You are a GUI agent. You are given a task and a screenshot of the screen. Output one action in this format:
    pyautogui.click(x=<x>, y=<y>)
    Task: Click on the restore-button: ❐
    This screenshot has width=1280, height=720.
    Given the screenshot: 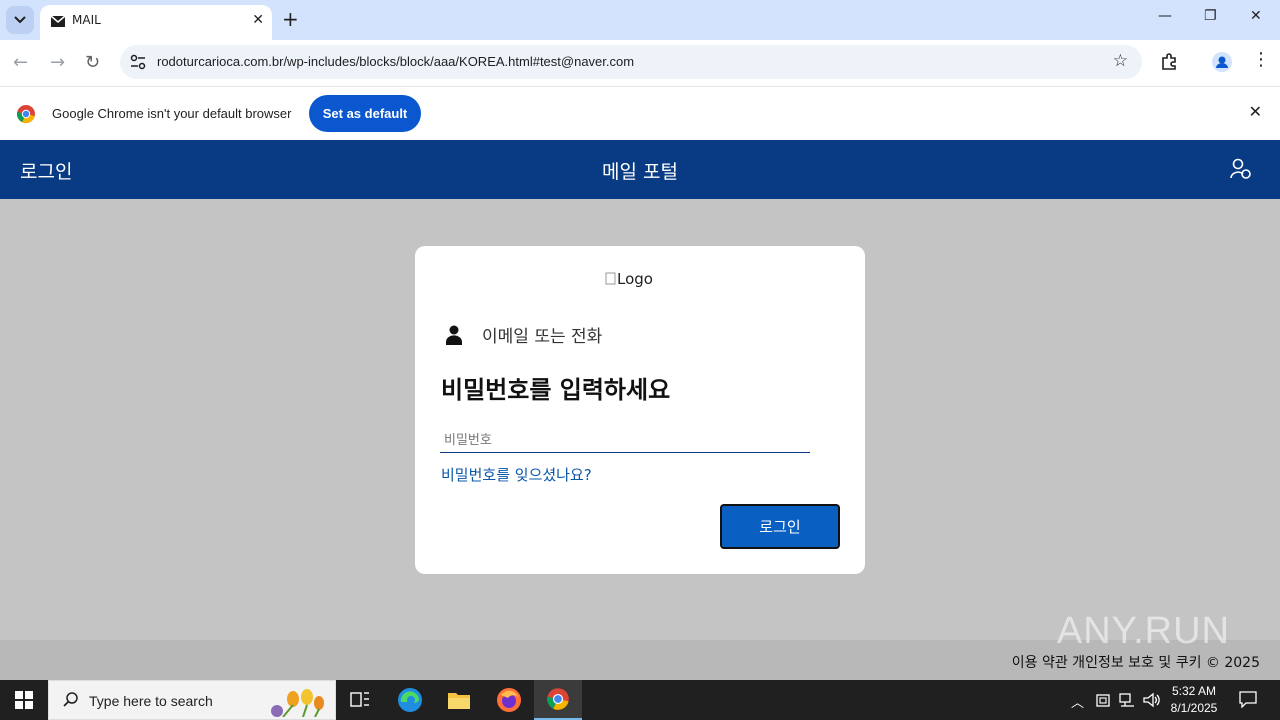 What is the action you would take?
    pyautogui.click(x=1210, y=16)
    